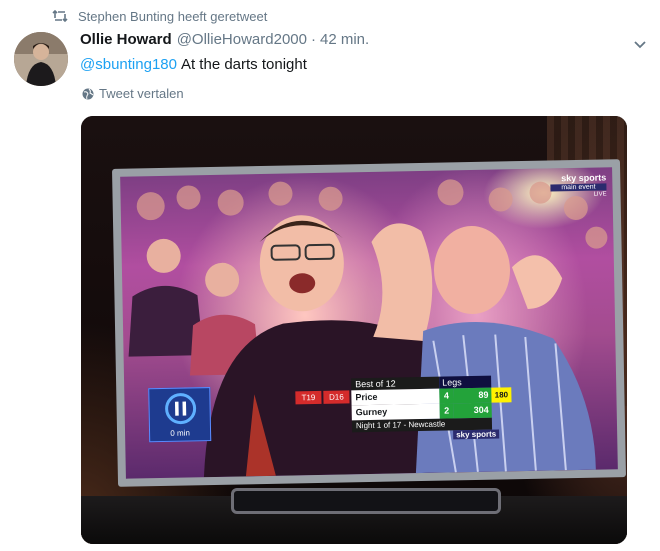 The width and height of the screenshot is (660, 551). I want to click on pause-icon, so click(181, 409).